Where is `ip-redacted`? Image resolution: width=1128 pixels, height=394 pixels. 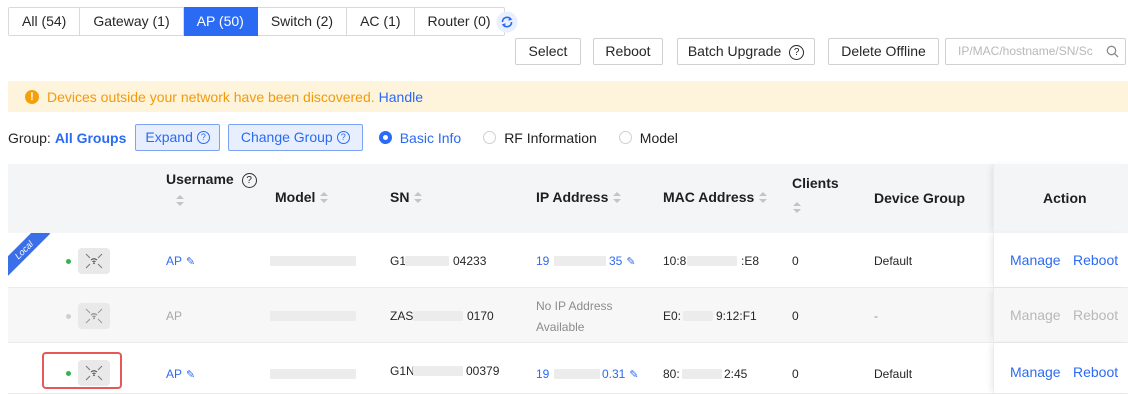 ip-redacted is located at coordinates (577, 374).